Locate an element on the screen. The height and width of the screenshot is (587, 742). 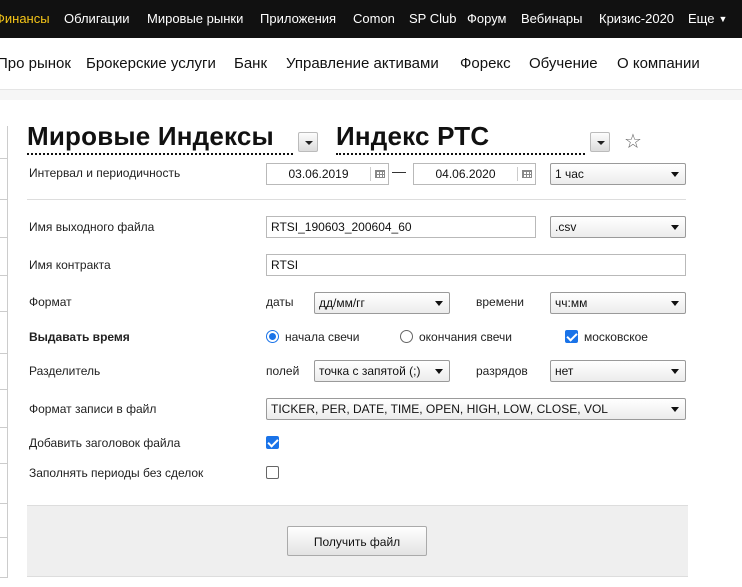
digit-separator-label: разрядов is located at coordinates (502, 371).